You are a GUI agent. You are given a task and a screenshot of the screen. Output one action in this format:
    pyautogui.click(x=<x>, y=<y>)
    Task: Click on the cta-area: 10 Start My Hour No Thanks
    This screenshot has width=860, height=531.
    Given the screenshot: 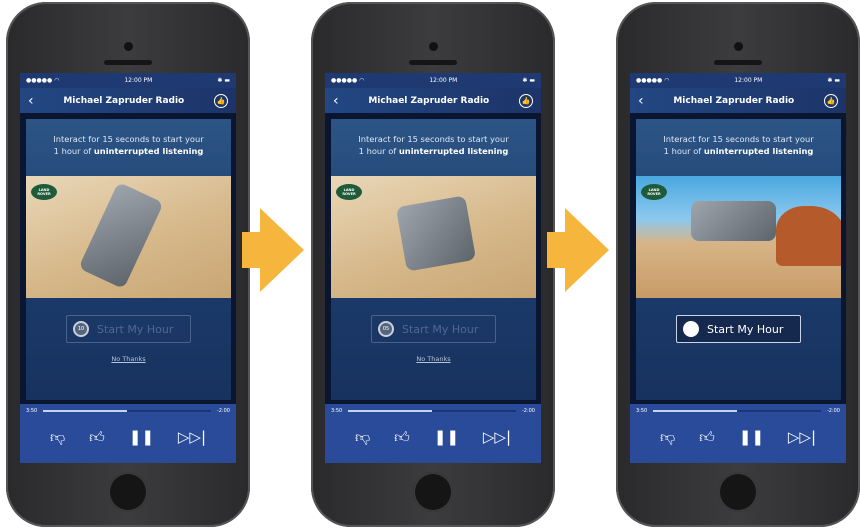 What is the action you would take?
    pyautogui.click(x=128, y=349)
    